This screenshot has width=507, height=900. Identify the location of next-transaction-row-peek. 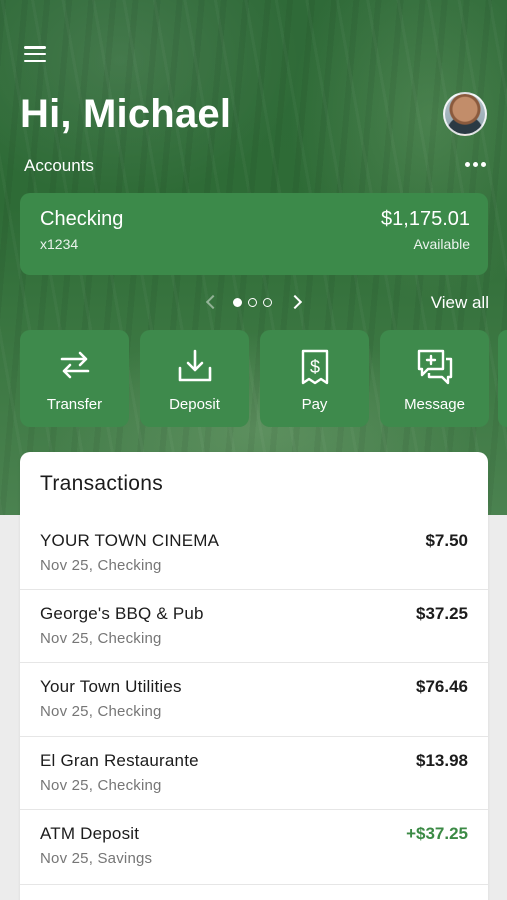
(254, 892).